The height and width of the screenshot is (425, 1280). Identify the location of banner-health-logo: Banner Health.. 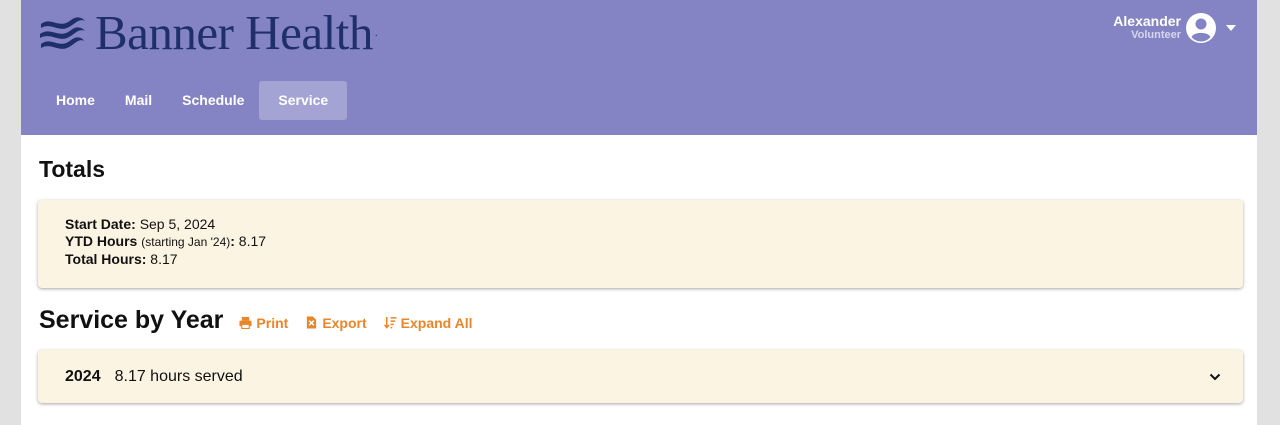
(207, 32).